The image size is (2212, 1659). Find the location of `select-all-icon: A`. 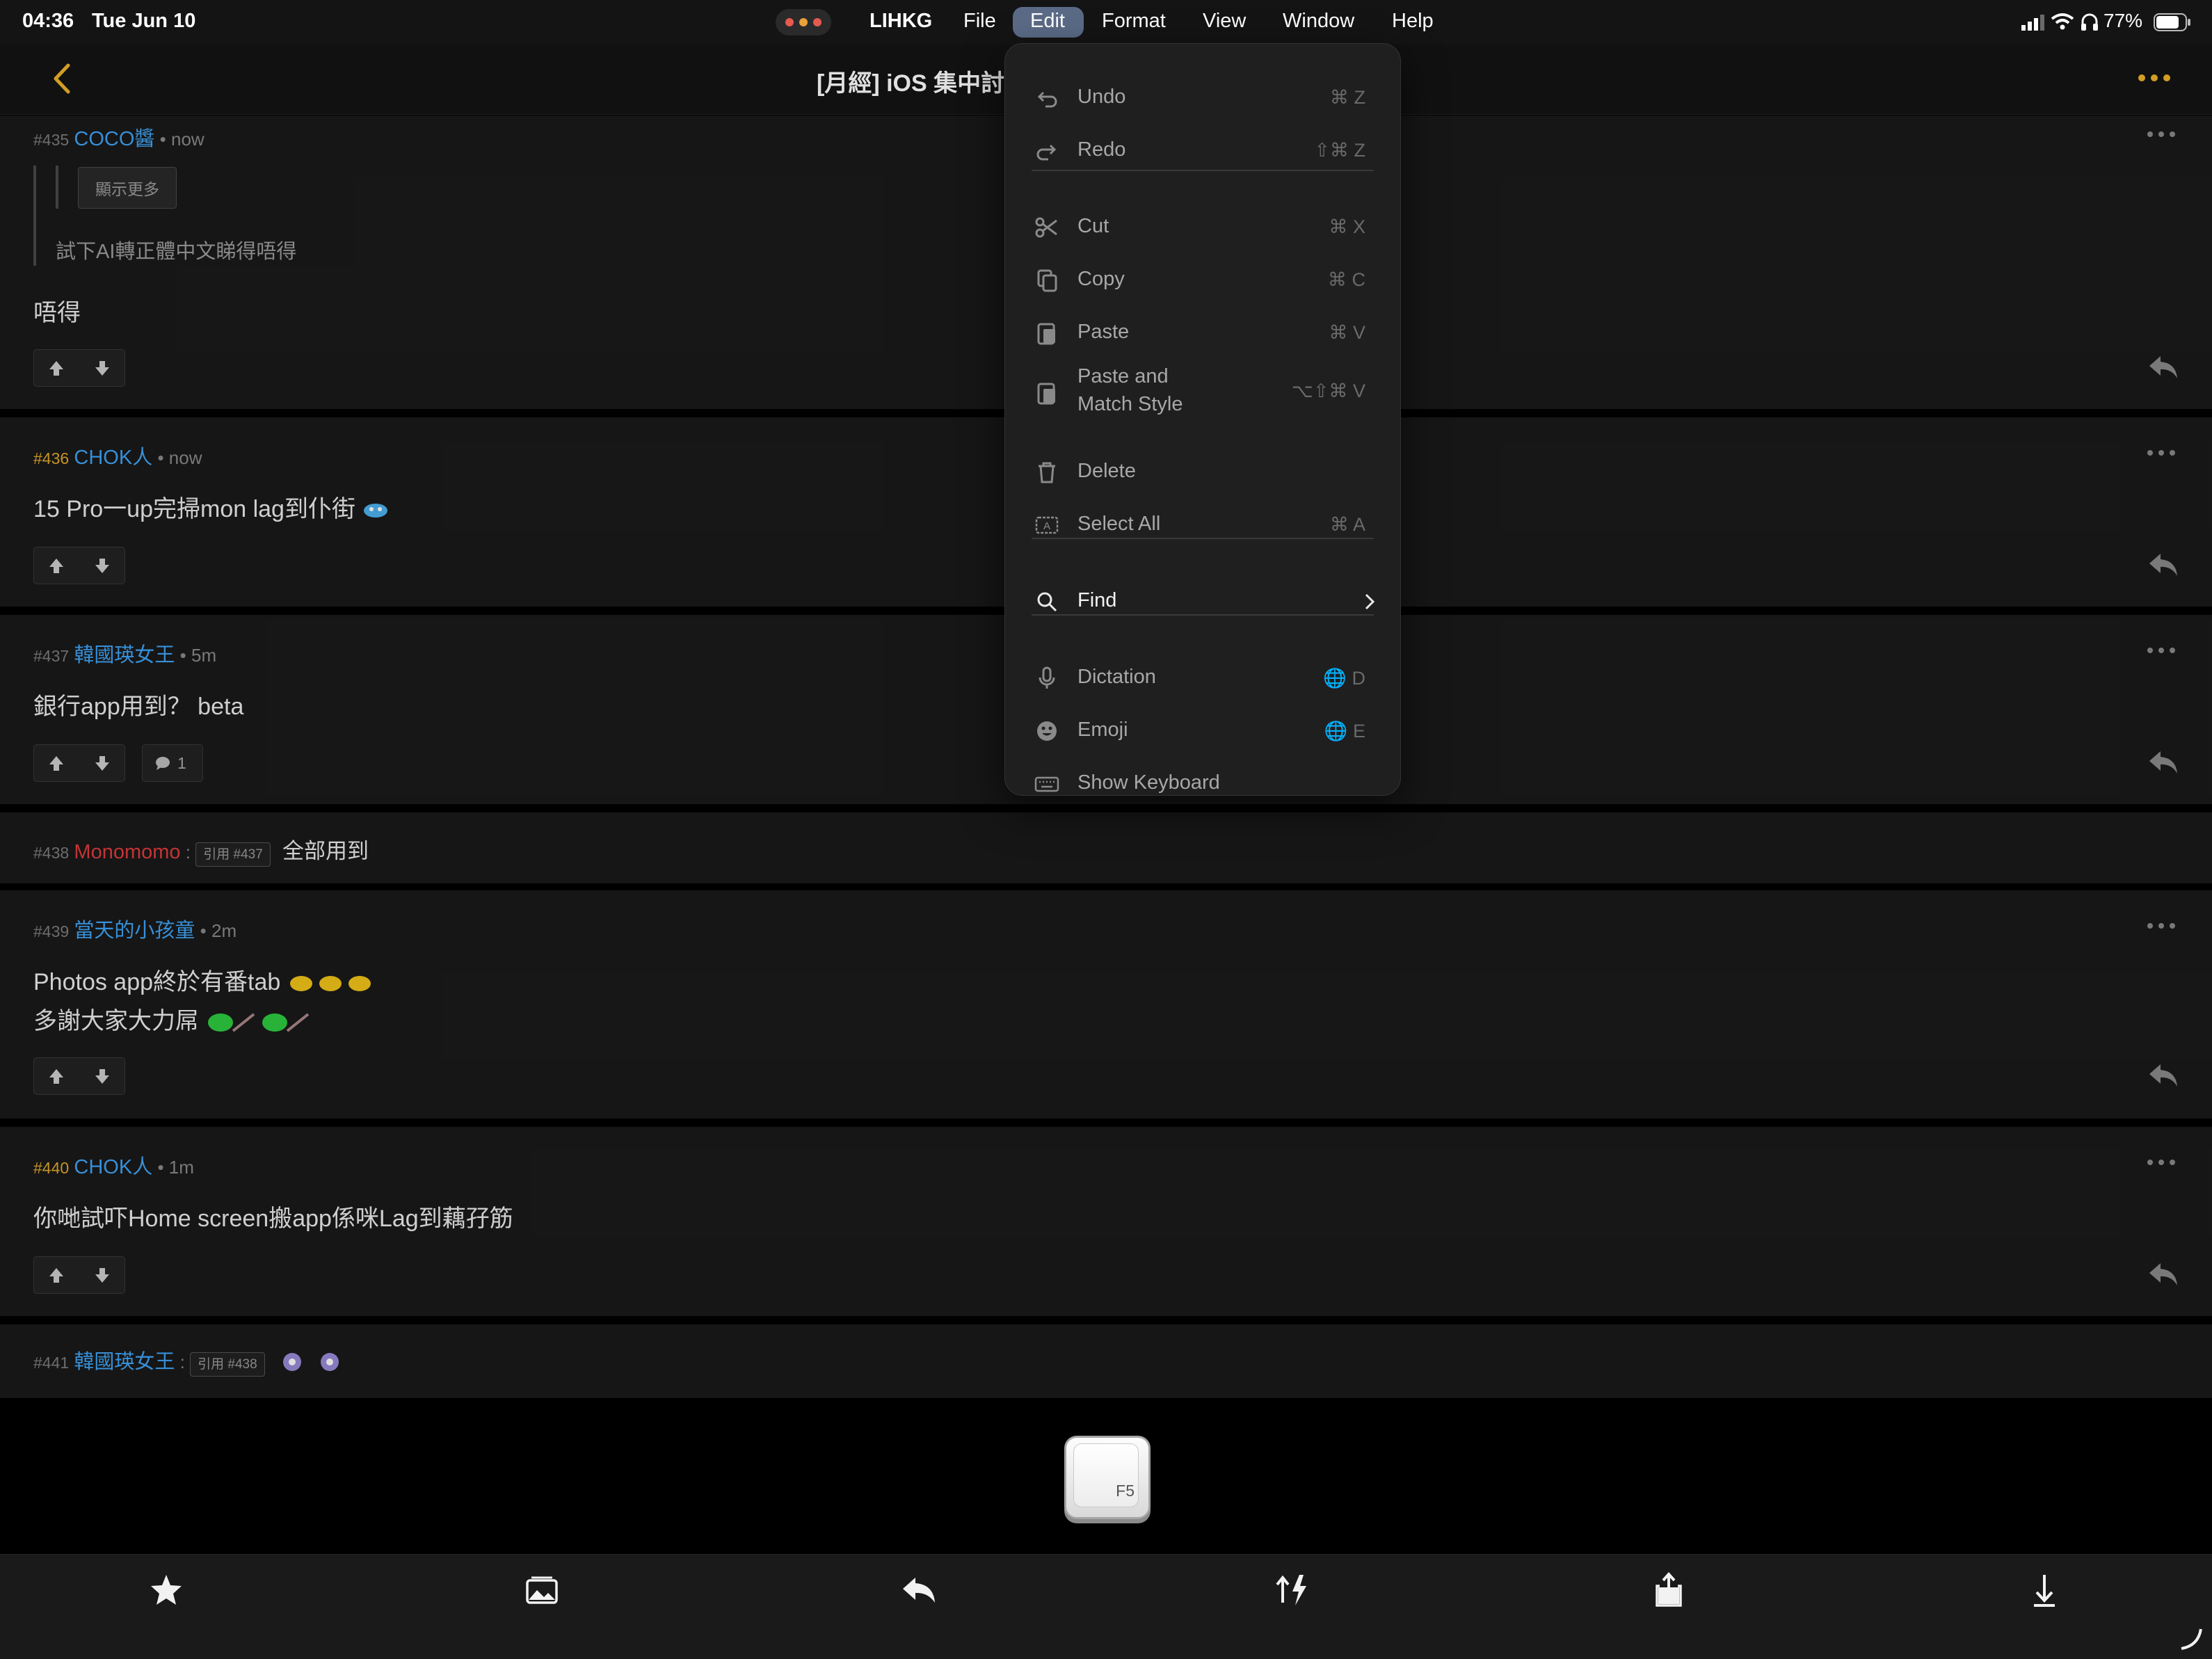

select-all-icon: A is located at coordinates (1047, 525).